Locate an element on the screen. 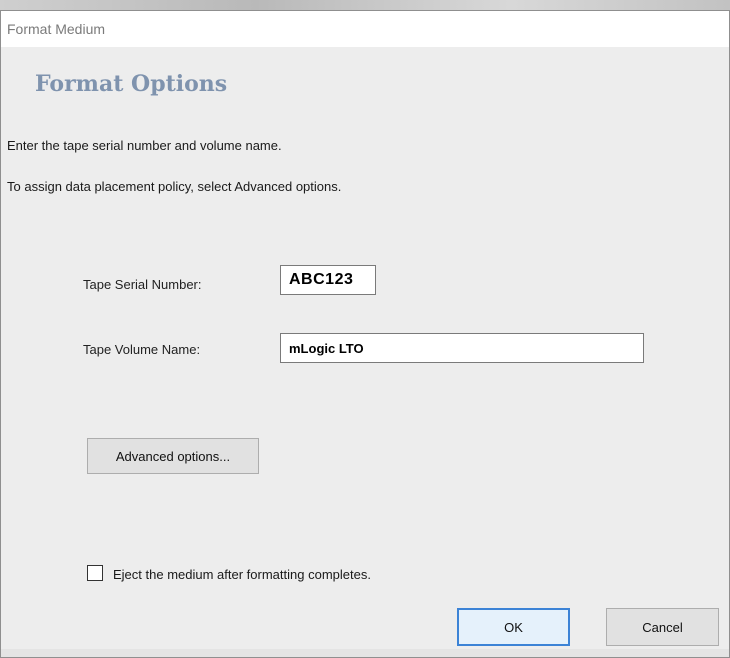 The image size is (730, 658). serial-number-input is located at coordinates (328, 280).